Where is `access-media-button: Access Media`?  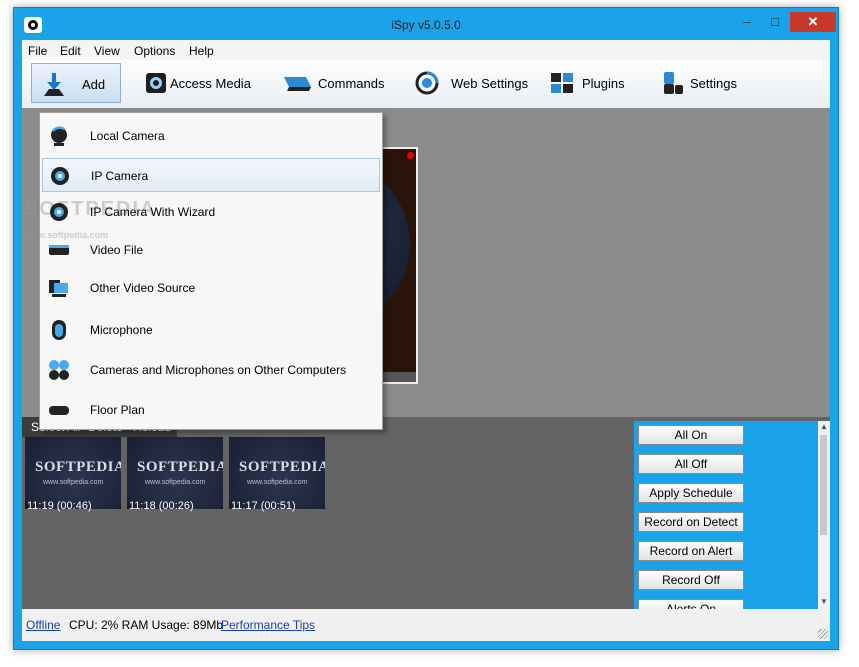
access-media-button: Access Media is located at coordinates (195, 83).